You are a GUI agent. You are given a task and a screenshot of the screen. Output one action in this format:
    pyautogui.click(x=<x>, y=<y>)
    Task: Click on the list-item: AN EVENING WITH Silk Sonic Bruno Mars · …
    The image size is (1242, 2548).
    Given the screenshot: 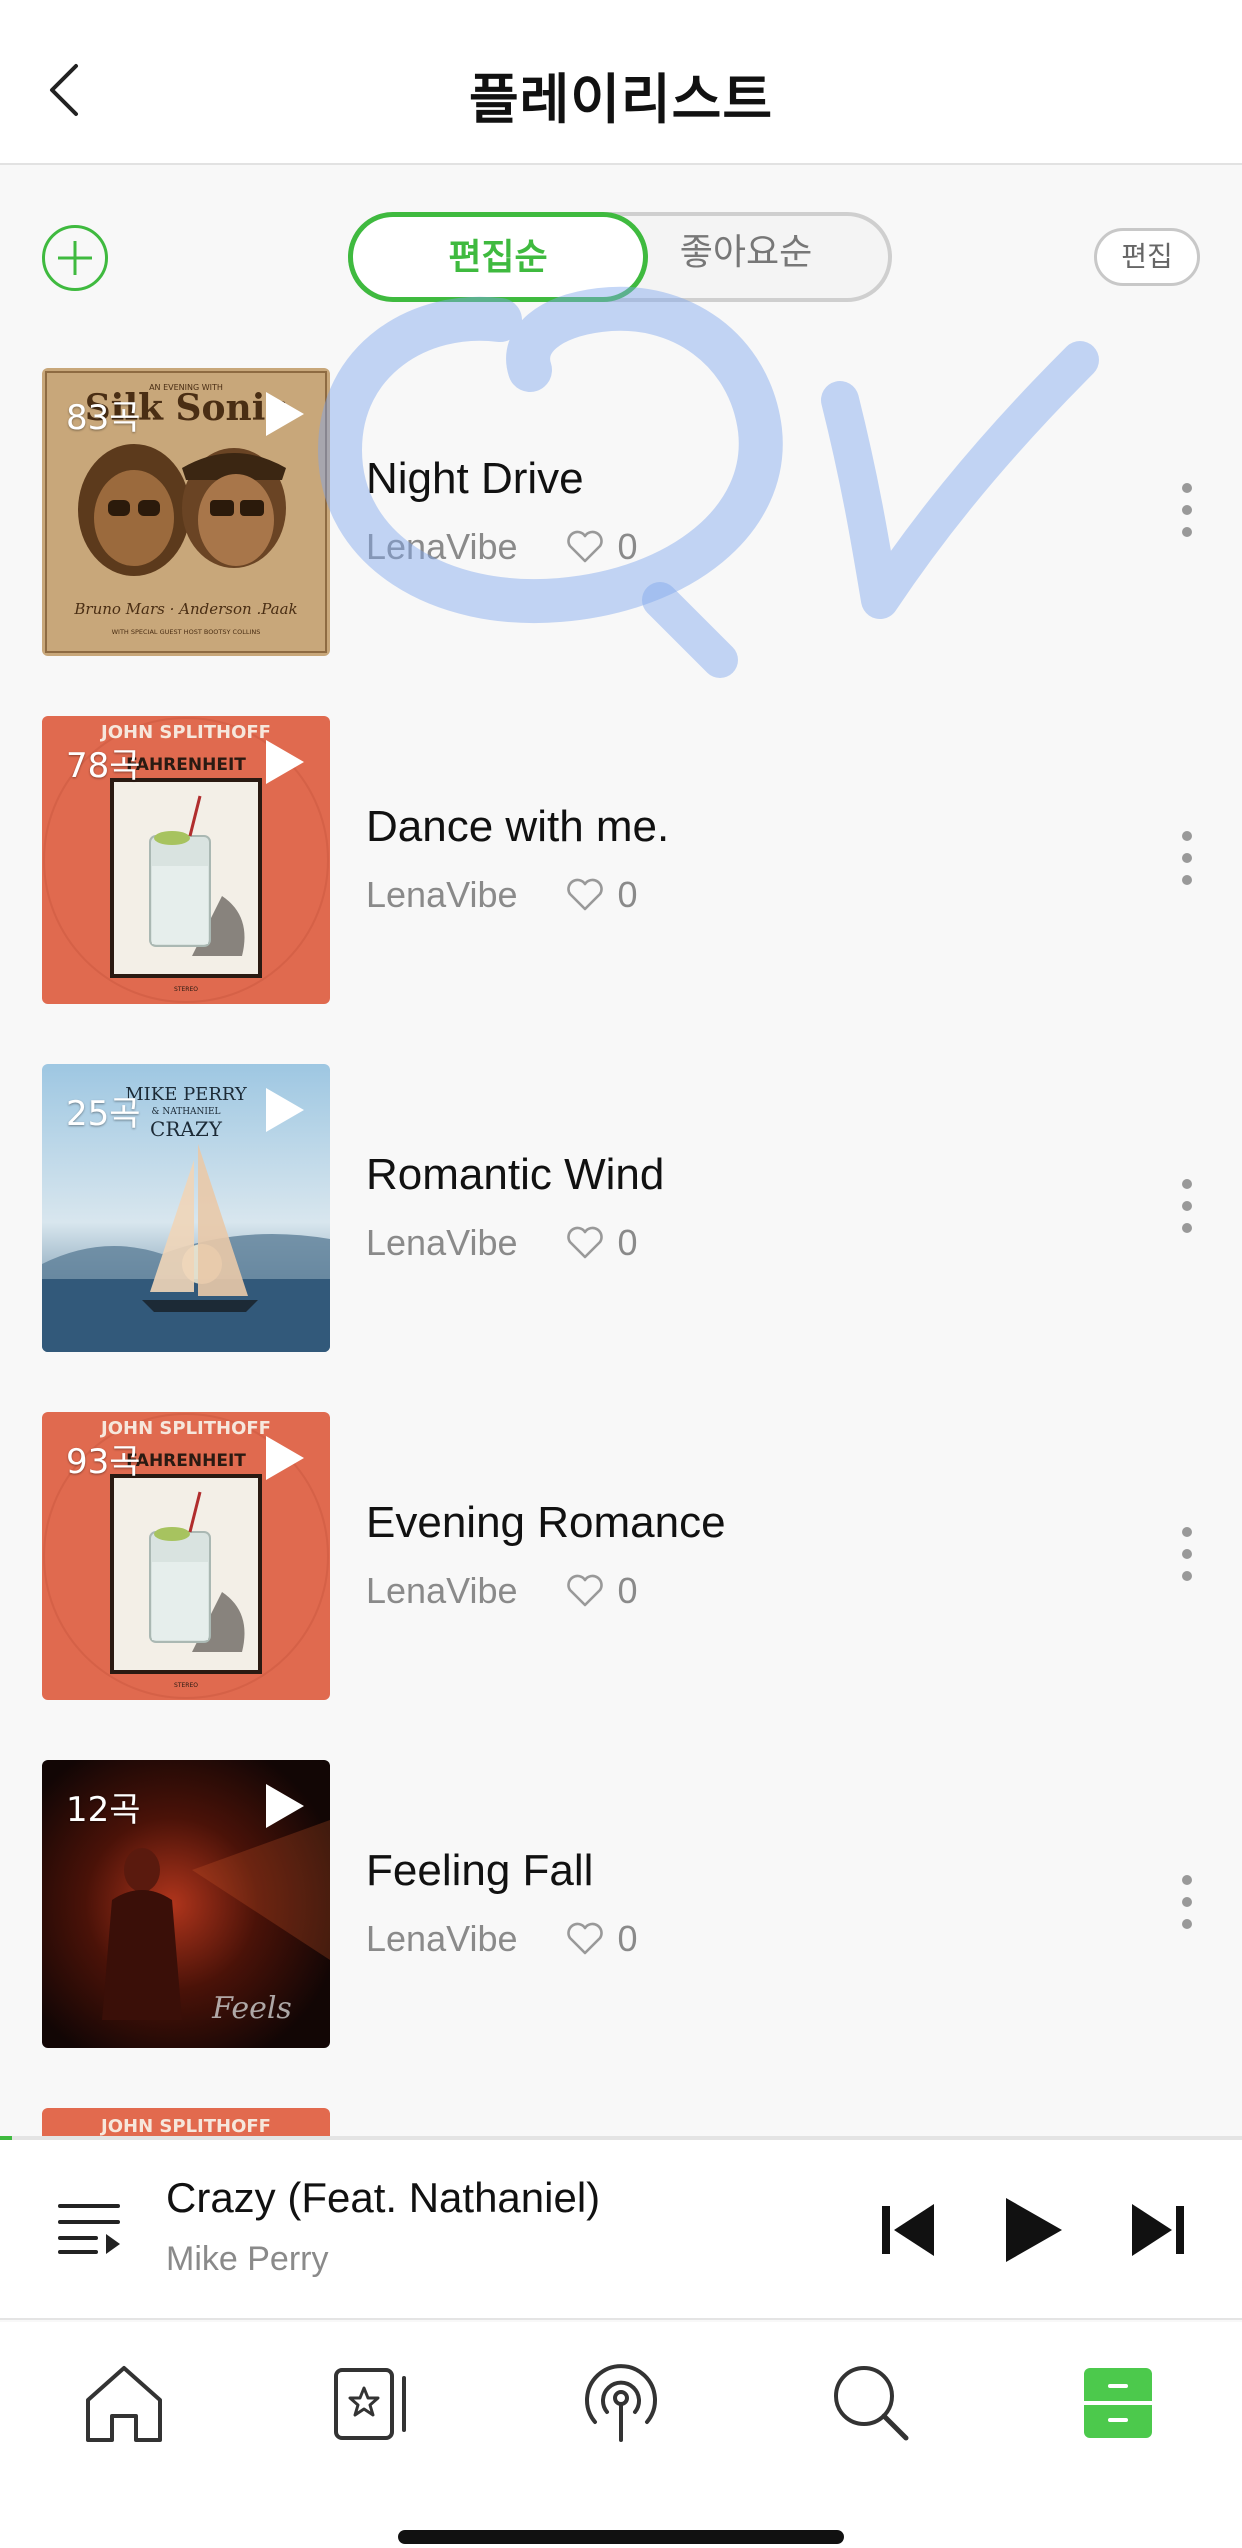 What is the action you would take?
    pyautogui.click(x=621, y=542)
    